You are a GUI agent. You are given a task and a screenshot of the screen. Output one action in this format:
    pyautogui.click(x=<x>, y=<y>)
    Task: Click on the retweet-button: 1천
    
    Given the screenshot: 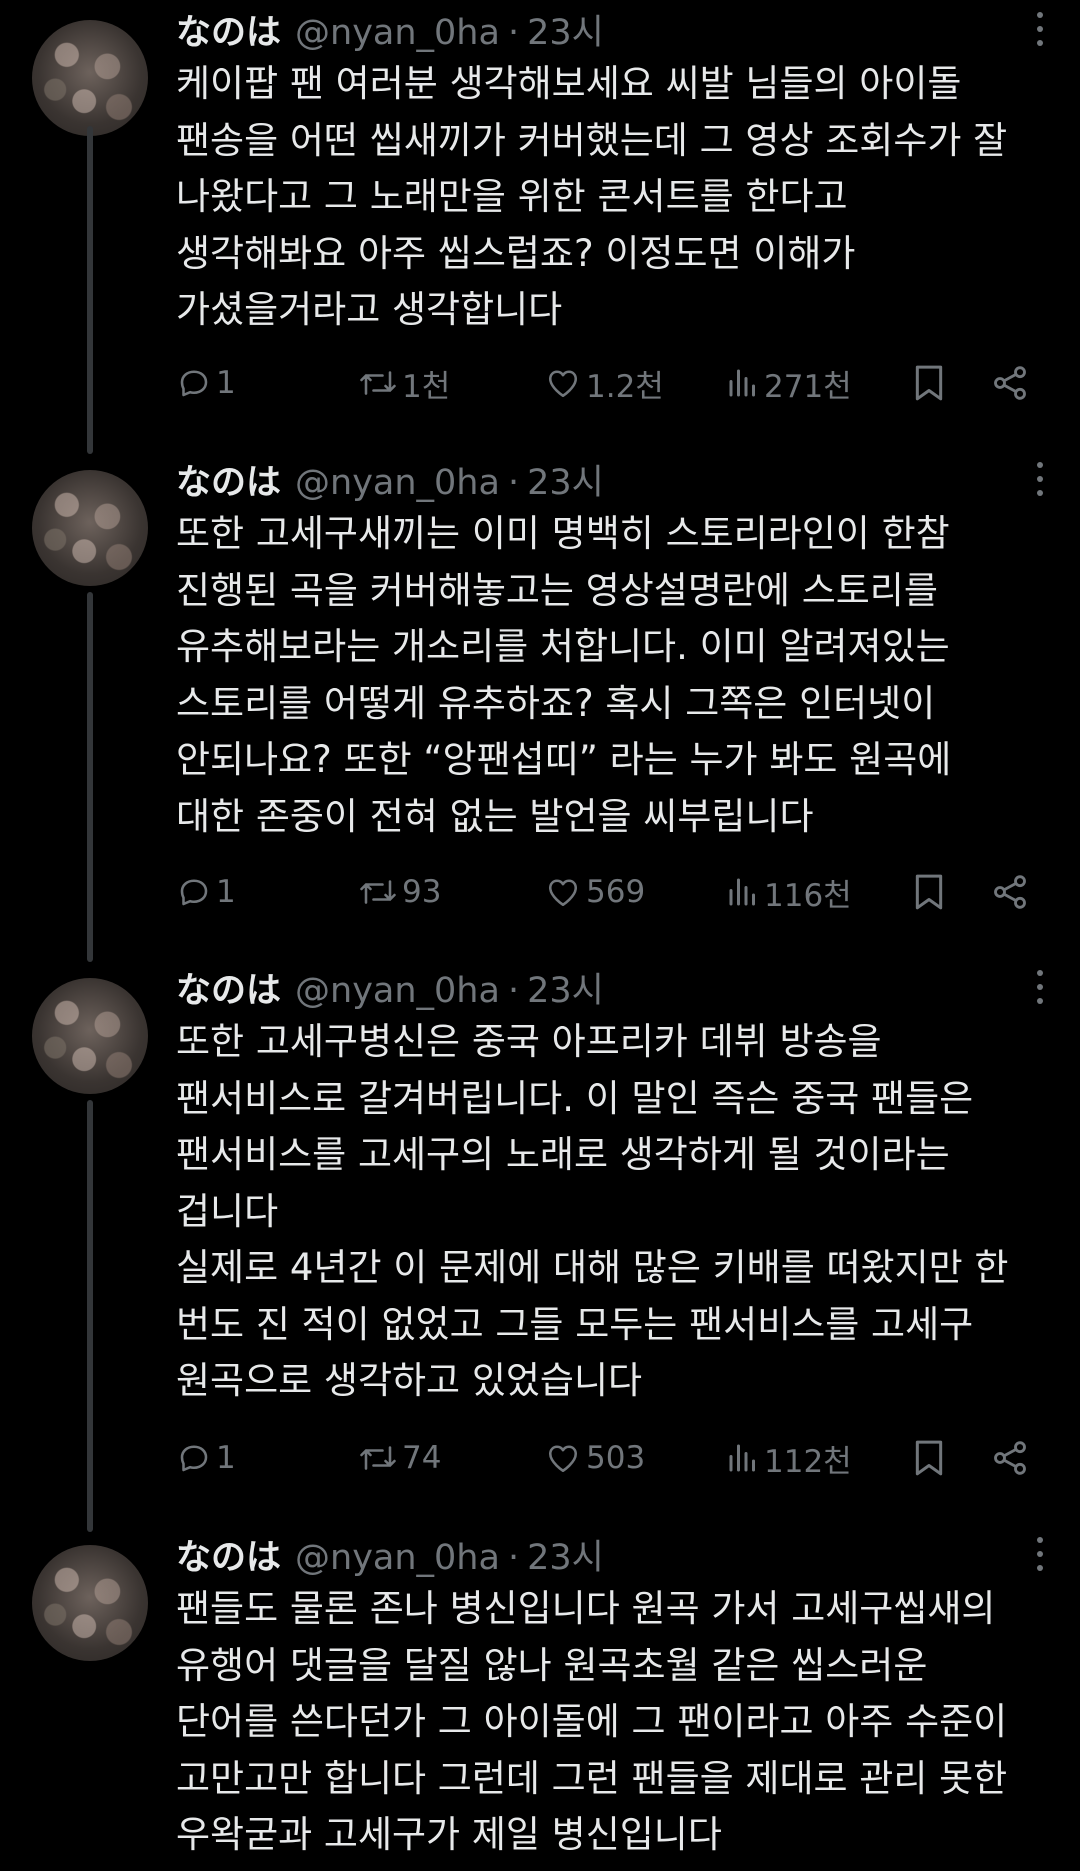 What is the action you would take?
    pyautogui.click(x=404, y=383)
    